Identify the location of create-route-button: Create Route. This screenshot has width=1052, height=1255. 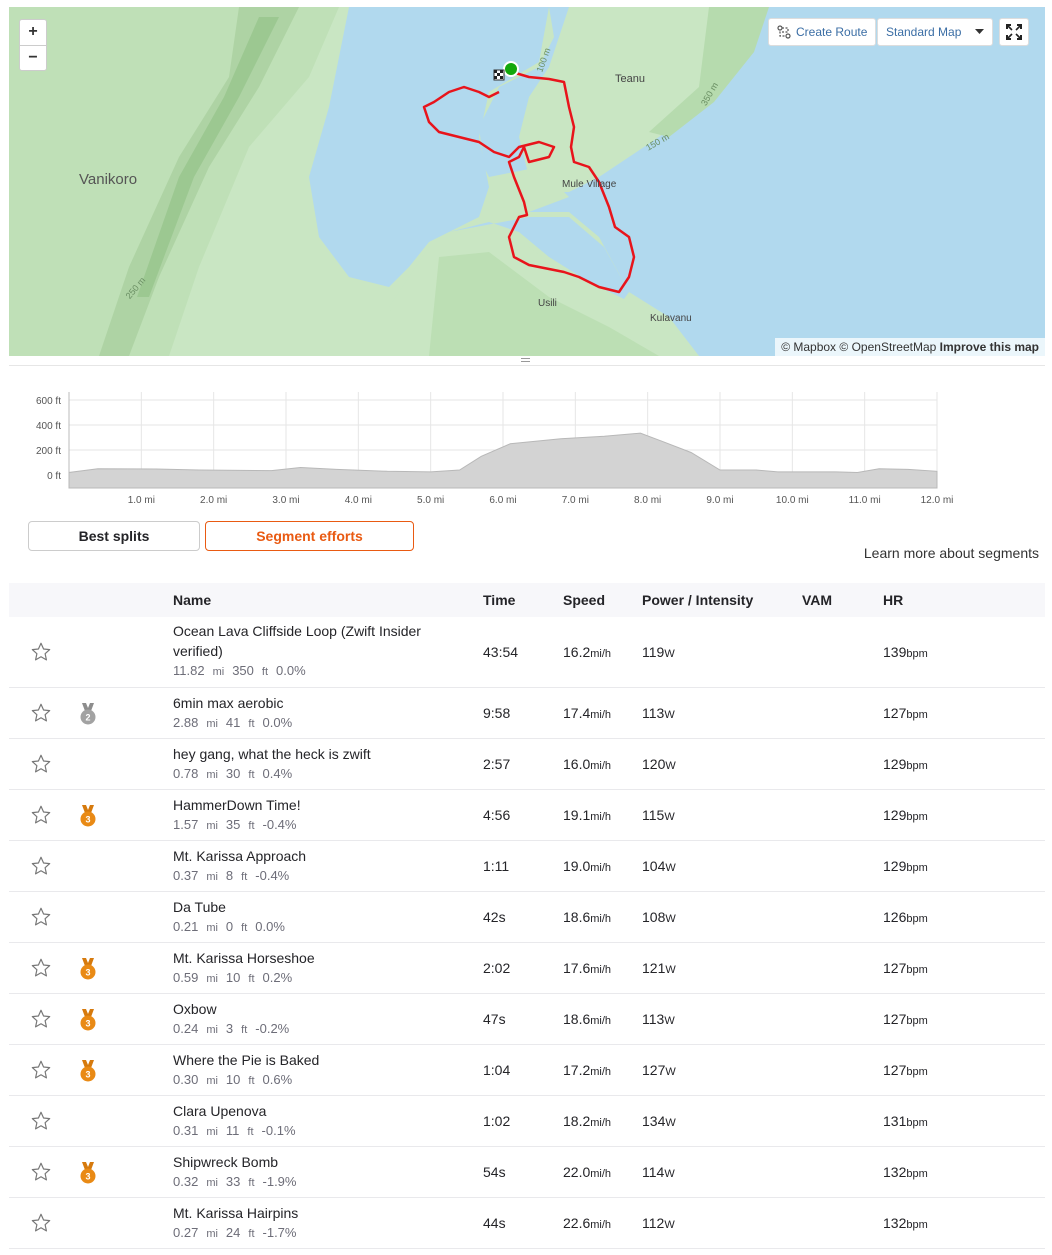
(822, 32).